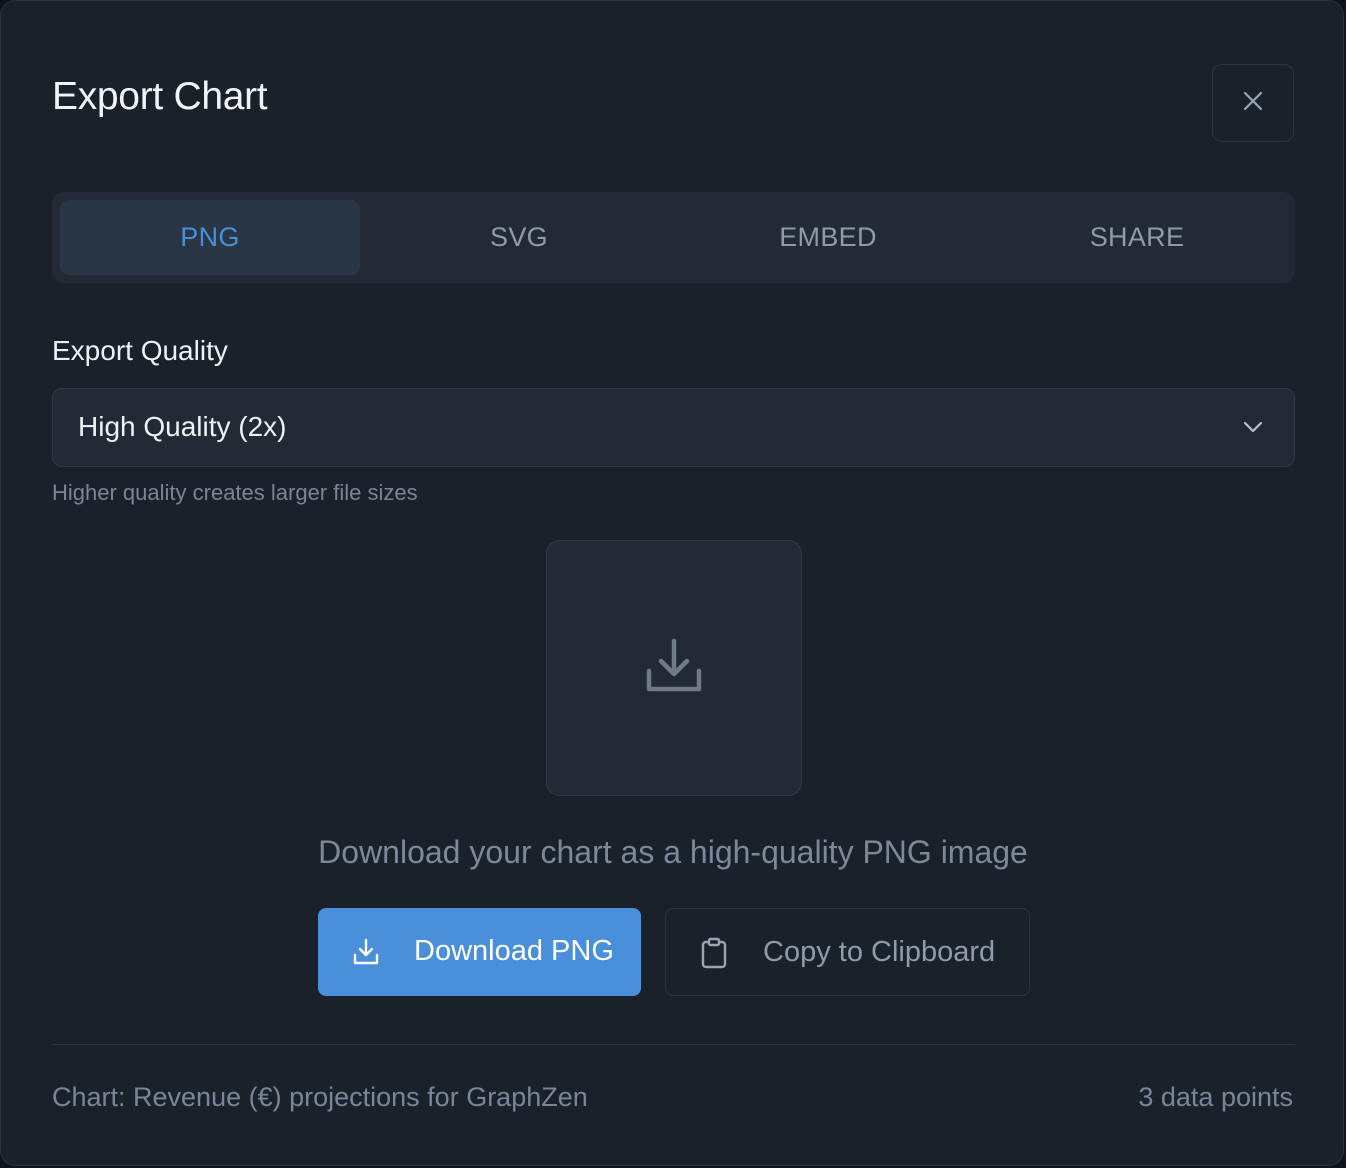 Image resolution: width=1346 pixels, height=1168 pixels. What do you see at coordinates (182, 426) in the screenshot?
I see `quality-select-value: High Quality (2x)` at bounding box center [182, 426].